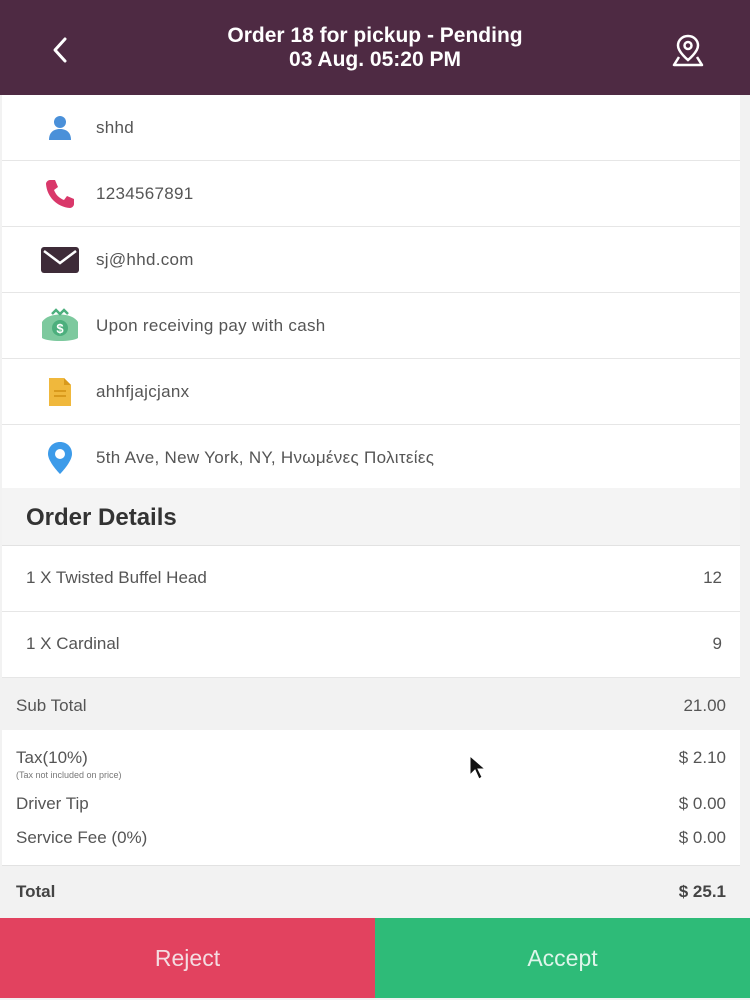 The width and height of the screenshot is (750, 1000). Describe the element at coordinates (69, 775) in the screenshot. I see `tax-note: (Tax not included on price)` at that location.